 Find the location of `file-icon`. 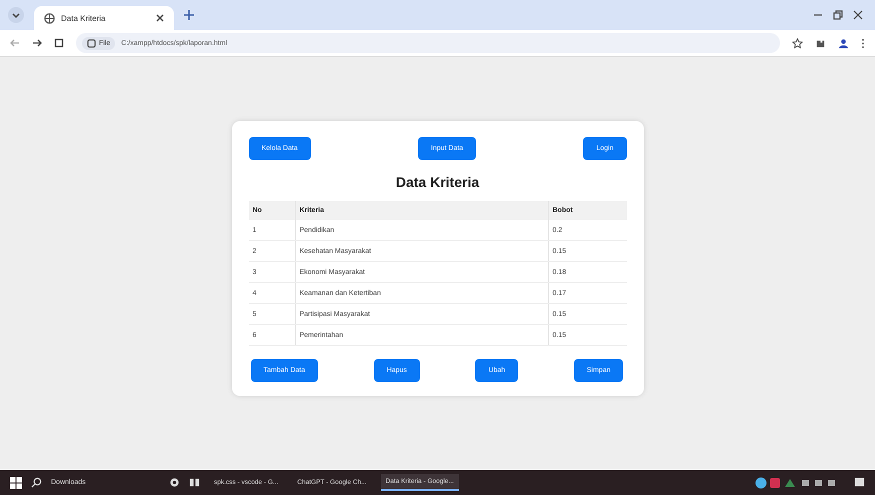

file-icon is located at coordinates (91, 43).